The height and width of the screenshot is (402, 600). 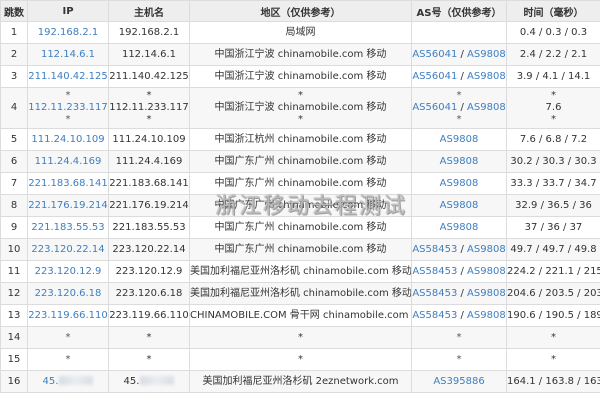 I want to click on time-cell: * 7.6 *, so click(x=553, y=108).